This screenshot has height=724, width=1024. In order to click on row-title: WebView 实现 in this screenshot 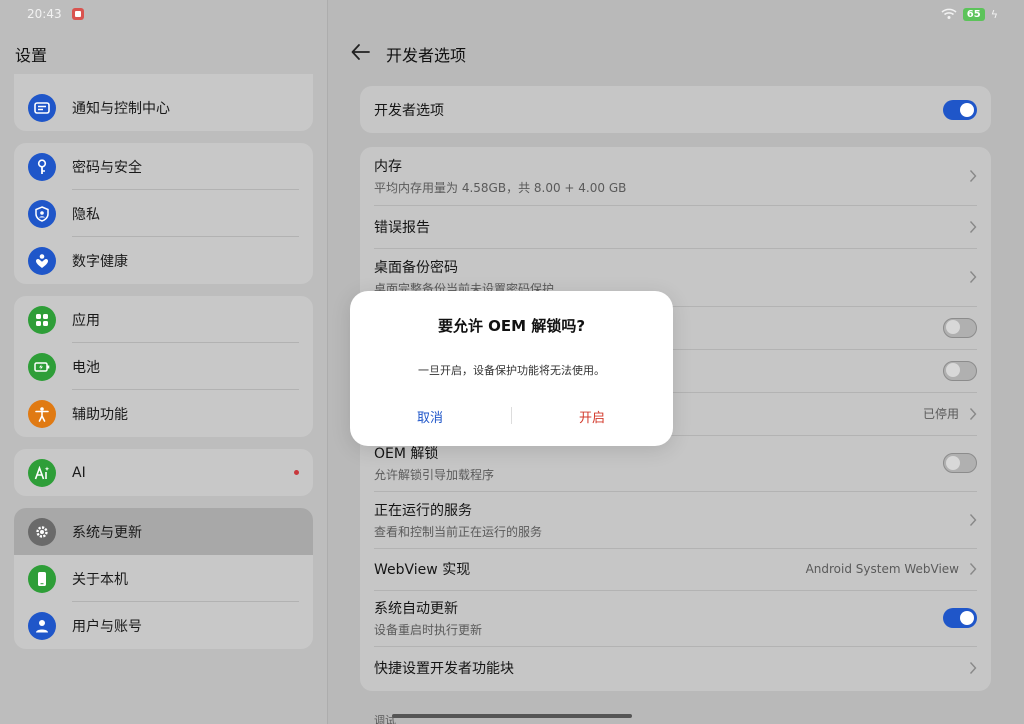, I will do `click(422, 570)`.